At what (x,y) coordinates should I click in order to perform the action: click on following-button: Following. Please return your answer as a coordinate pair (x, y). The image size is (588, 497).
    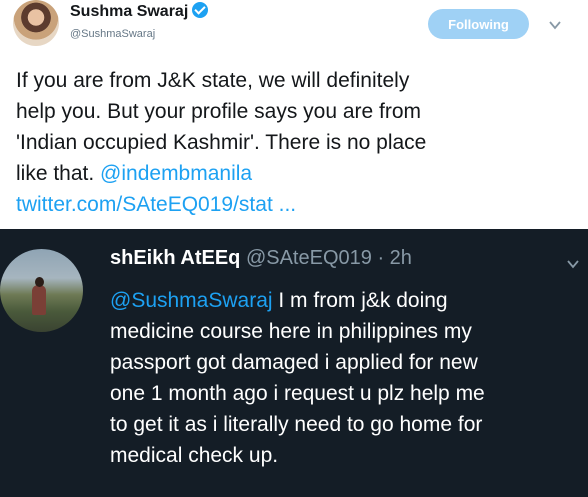
    Looking at the image, I should click on (478, 24).